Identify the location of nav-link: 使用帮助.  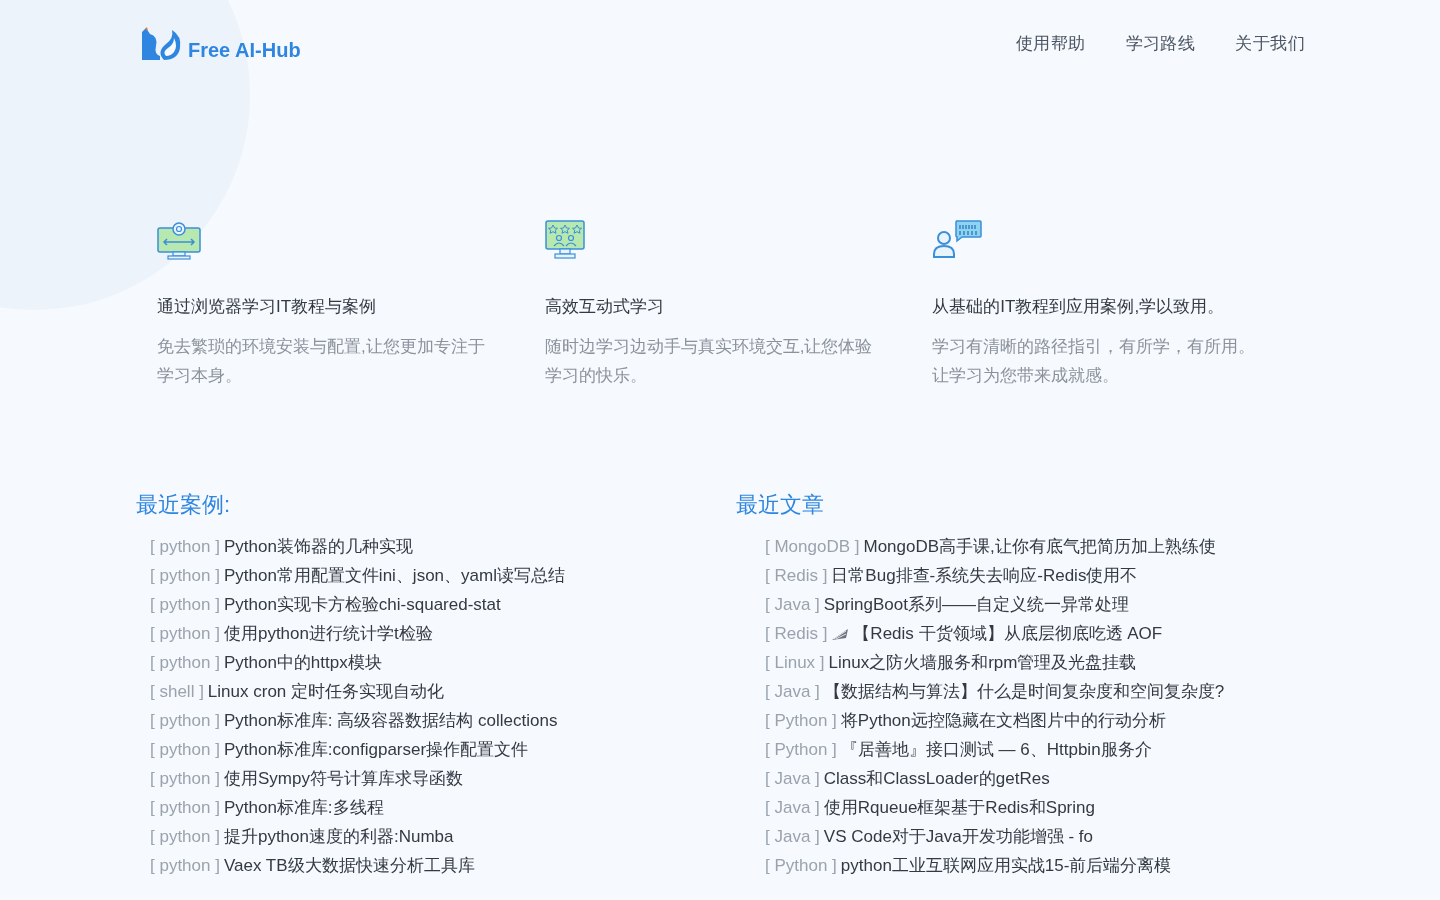
(1050, 44).